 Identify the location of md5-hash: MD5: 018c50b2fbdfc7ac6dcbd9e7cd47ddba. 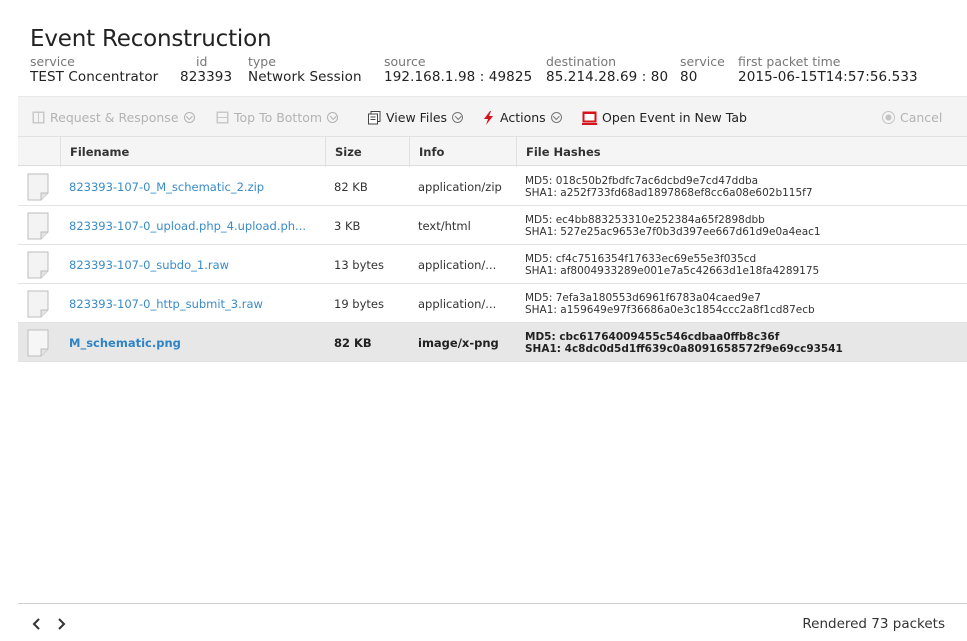
(642, 180).